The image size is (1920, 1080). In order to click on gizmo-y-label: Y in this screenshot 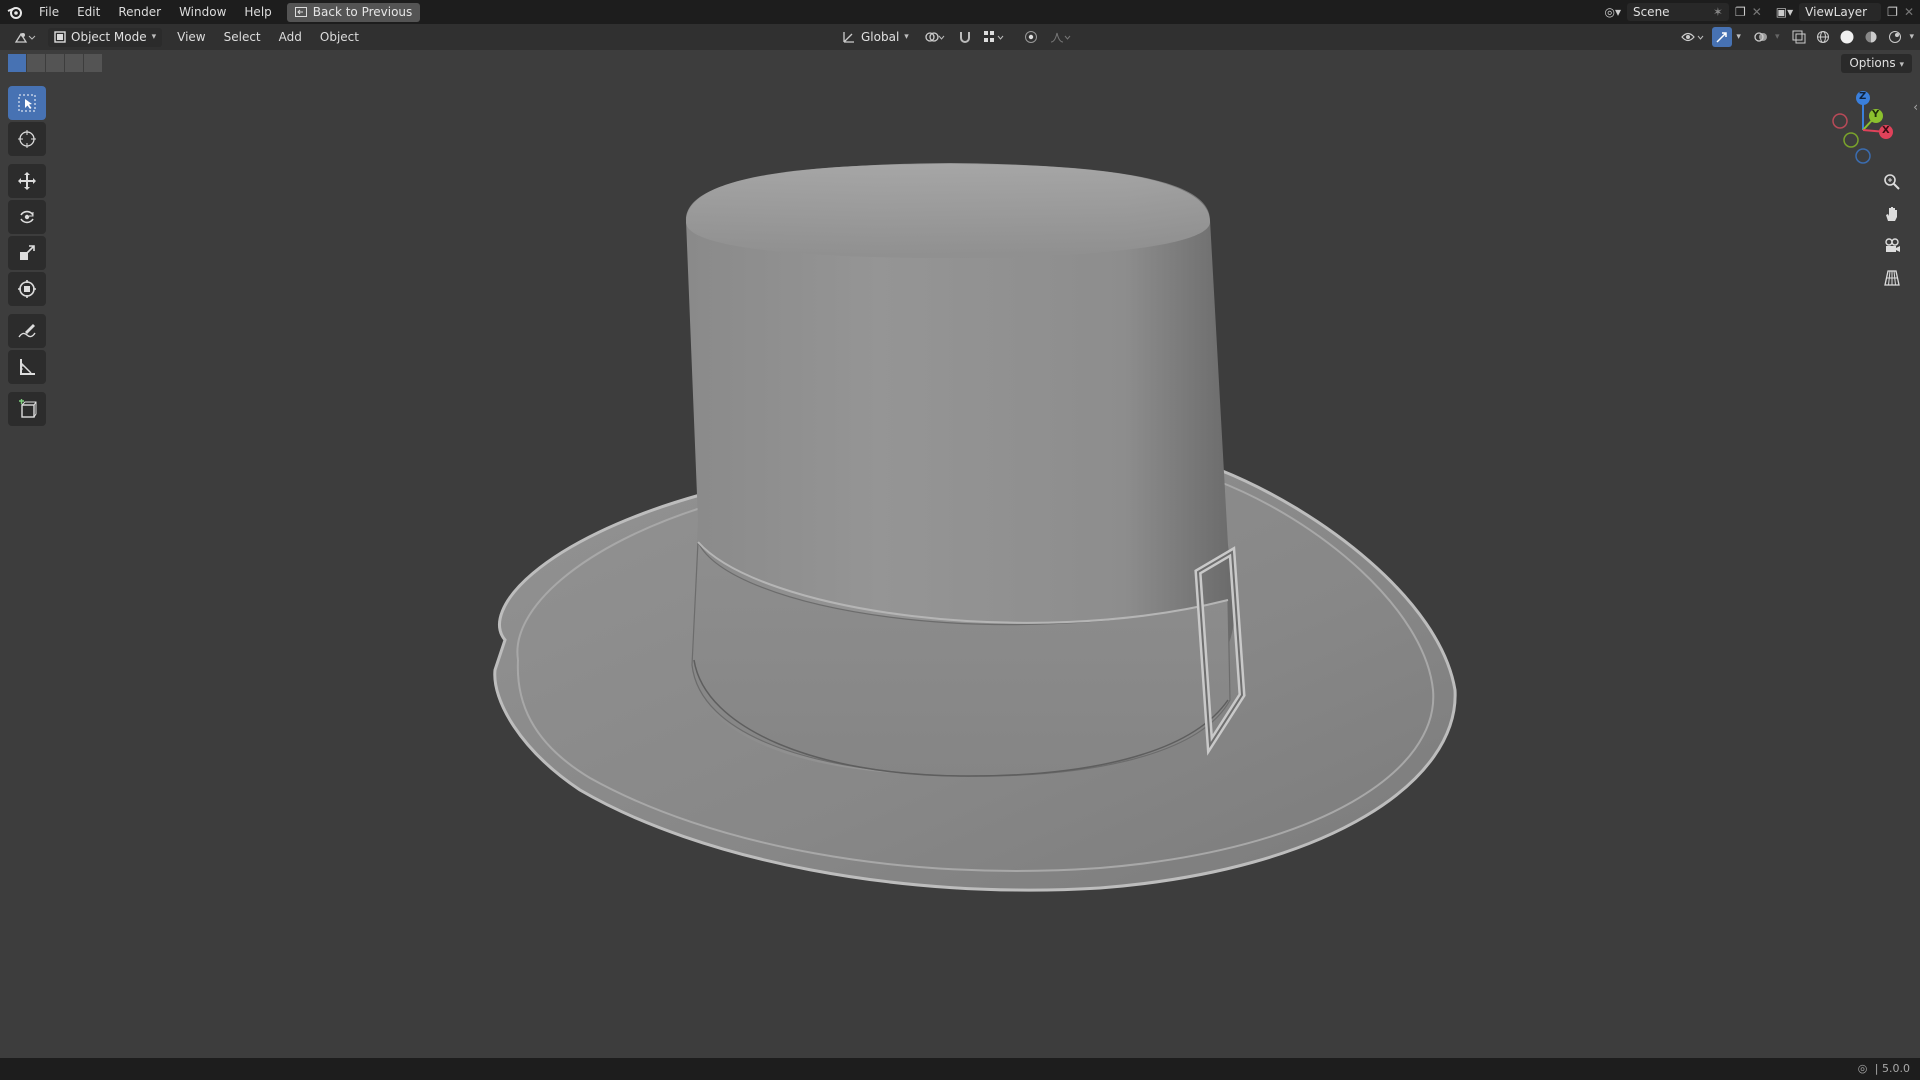, I will do `click(1876, 114)`.